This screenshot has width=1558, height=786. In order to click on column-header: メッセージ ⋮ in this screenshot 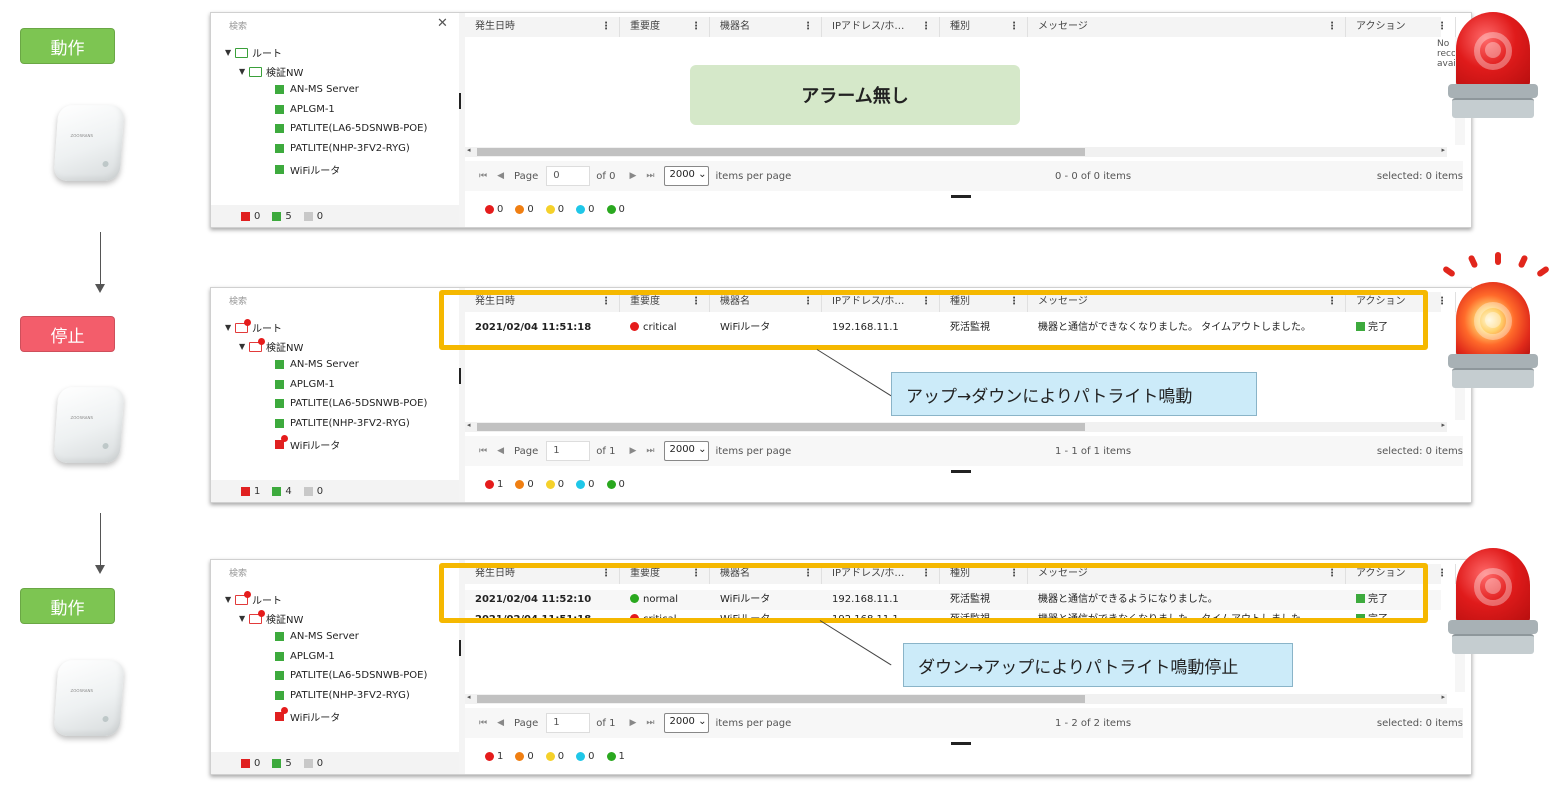, I will do `click(1187, 27)`.